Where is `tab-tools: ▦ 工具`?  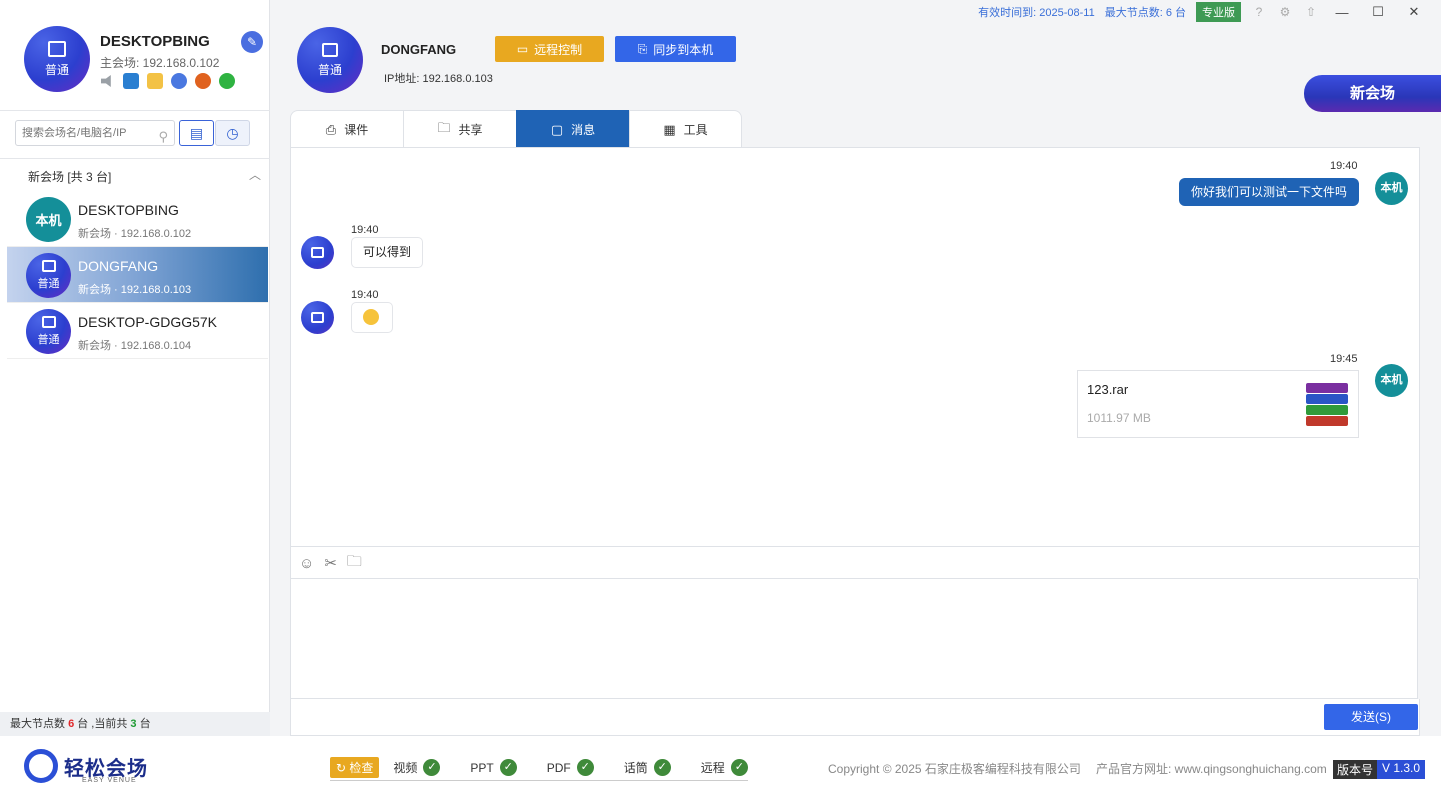
tab-tools: ▦ 工具 is located at coordinates (685, 129).